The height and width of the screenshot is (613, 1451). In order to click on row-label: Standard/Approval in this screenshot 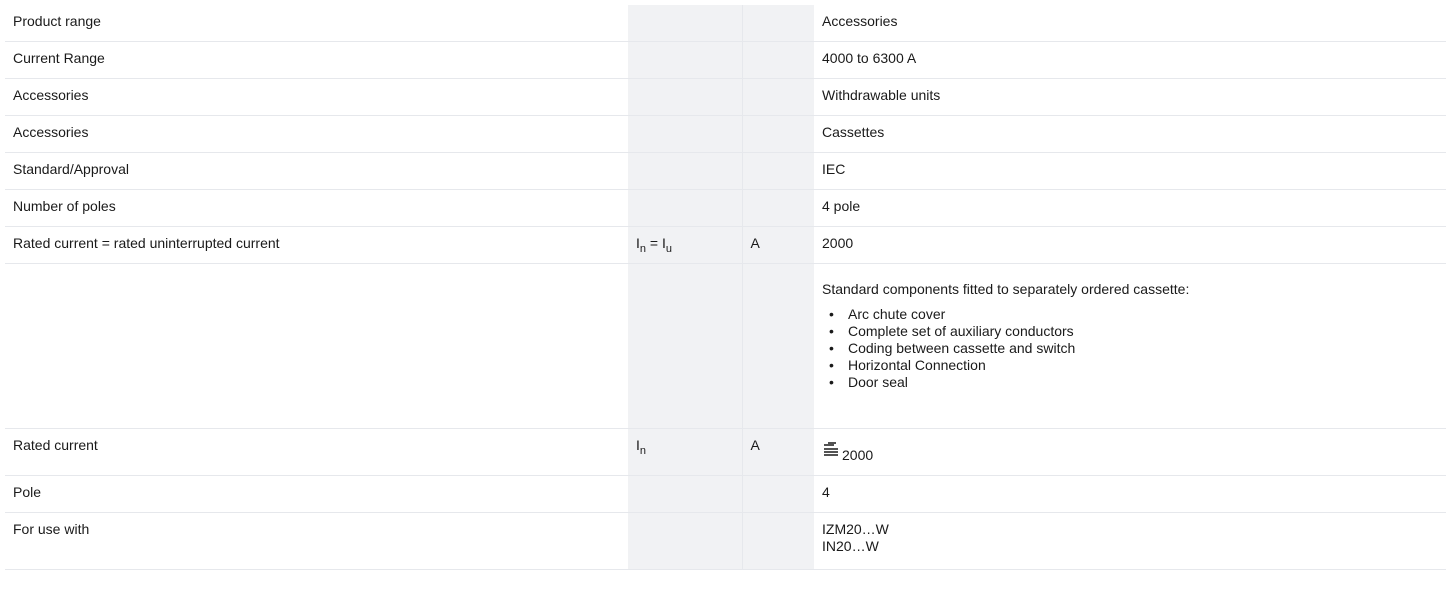, I will do `click(71, 169)`.